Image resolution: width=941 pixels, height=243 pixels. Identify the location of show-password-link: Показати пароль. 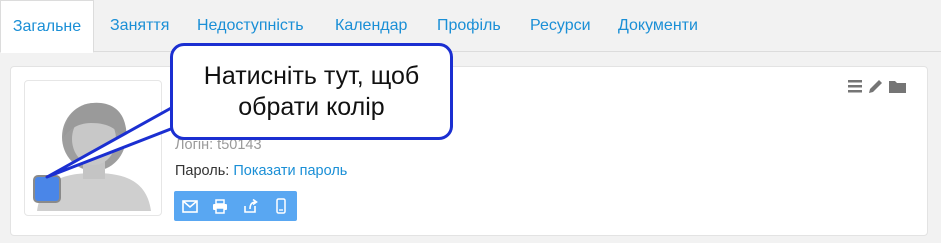
(290, 171).